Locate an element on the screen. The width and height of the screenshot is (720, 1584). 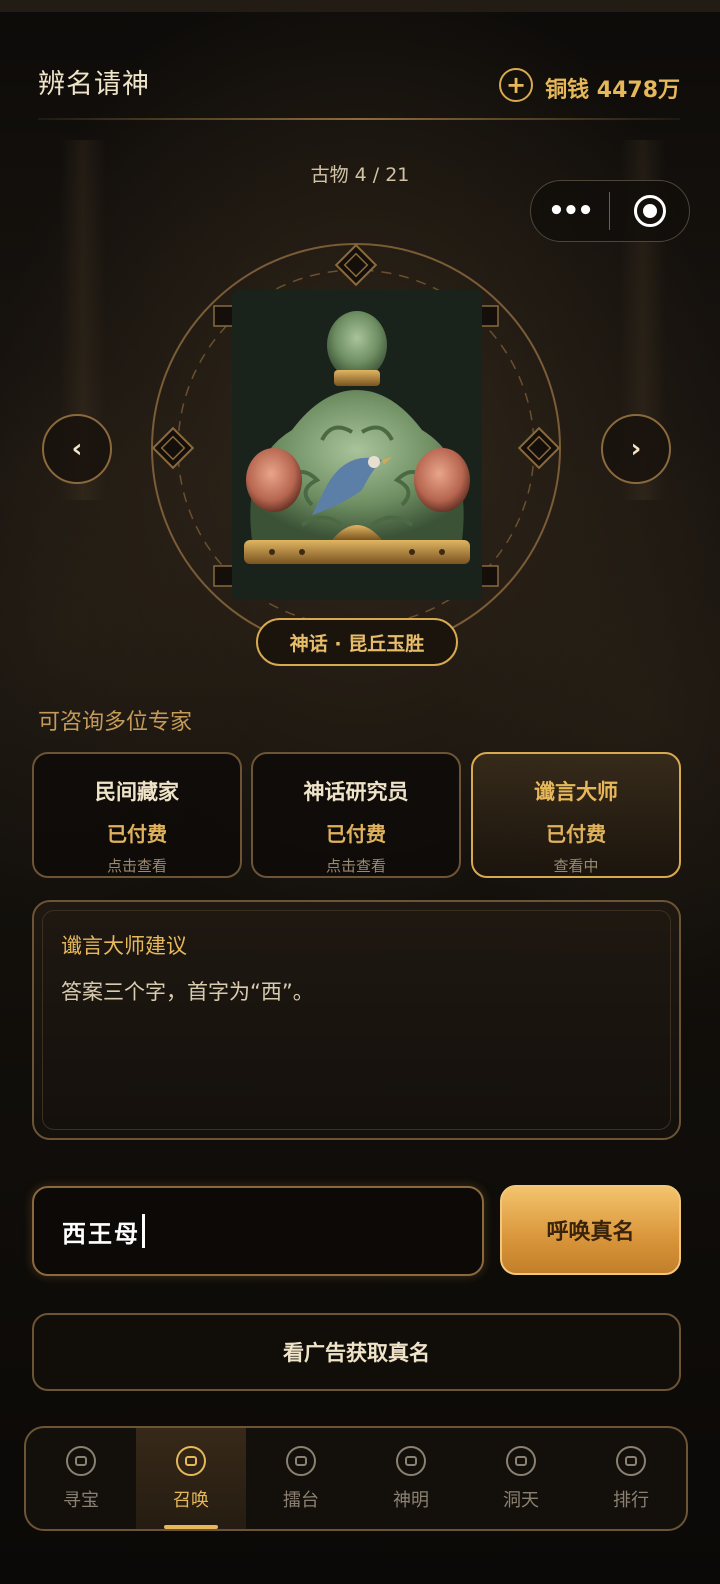
experts-section-label: 可咨询多位专家 is located at coordinates (115, 722).